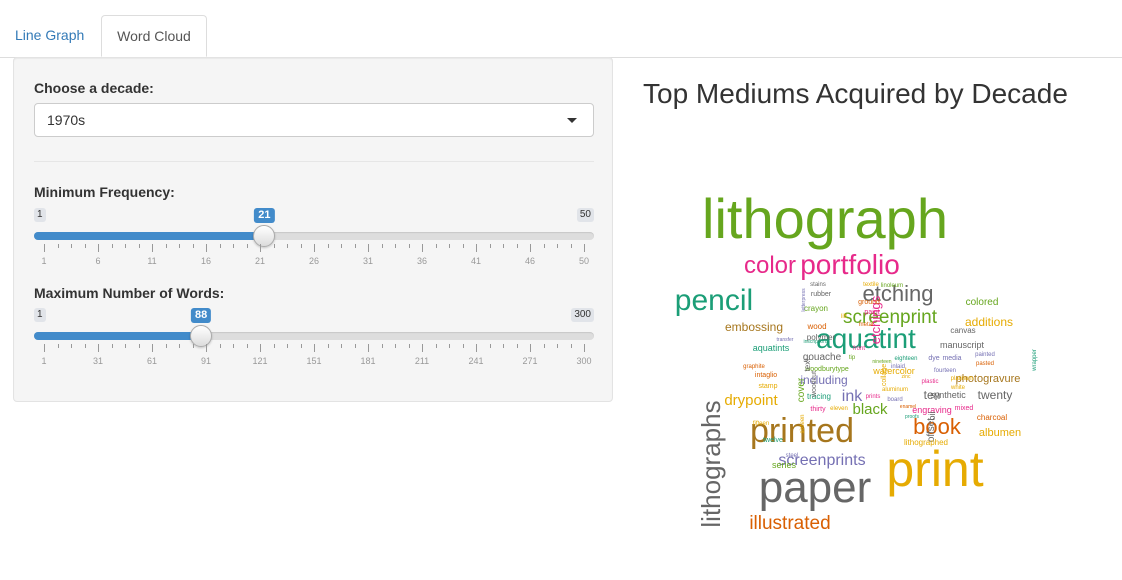 The height and width of the screenshot is (580, 1122). What do you see at coordinates (823, 380) in the screenshot?
I see `cloud-word: including` at bounding box center [823, 380].